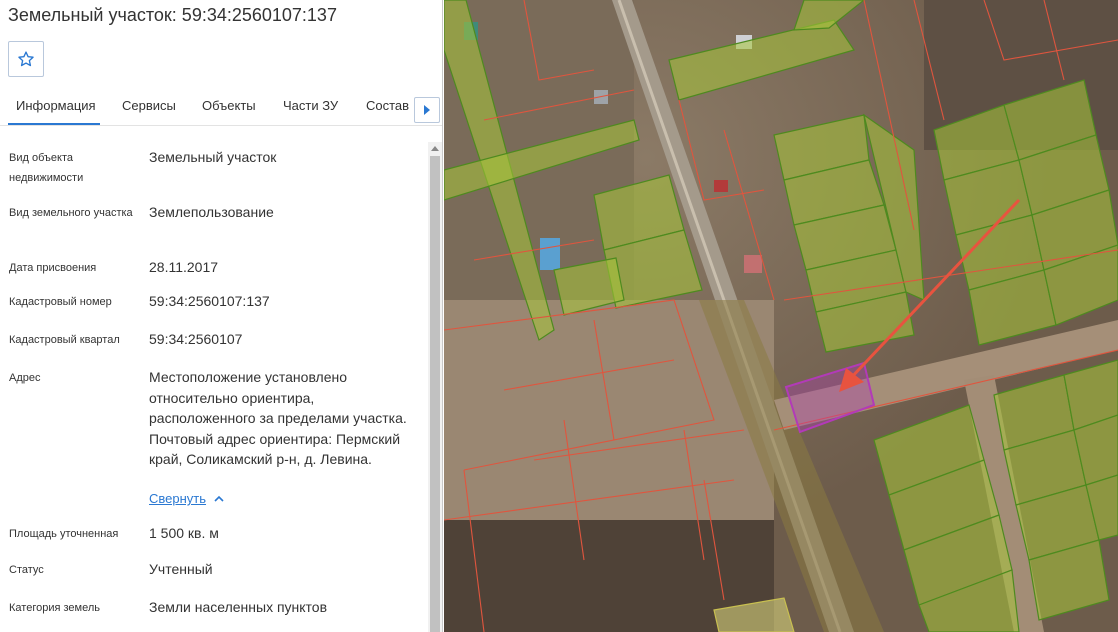 The width and height of the screenshot is (1118, 632). What do you see at coordinates (53, 268) in the screenshot?
I see `label-assign-date: Дата присвоения` at bounding box center [53, 268].